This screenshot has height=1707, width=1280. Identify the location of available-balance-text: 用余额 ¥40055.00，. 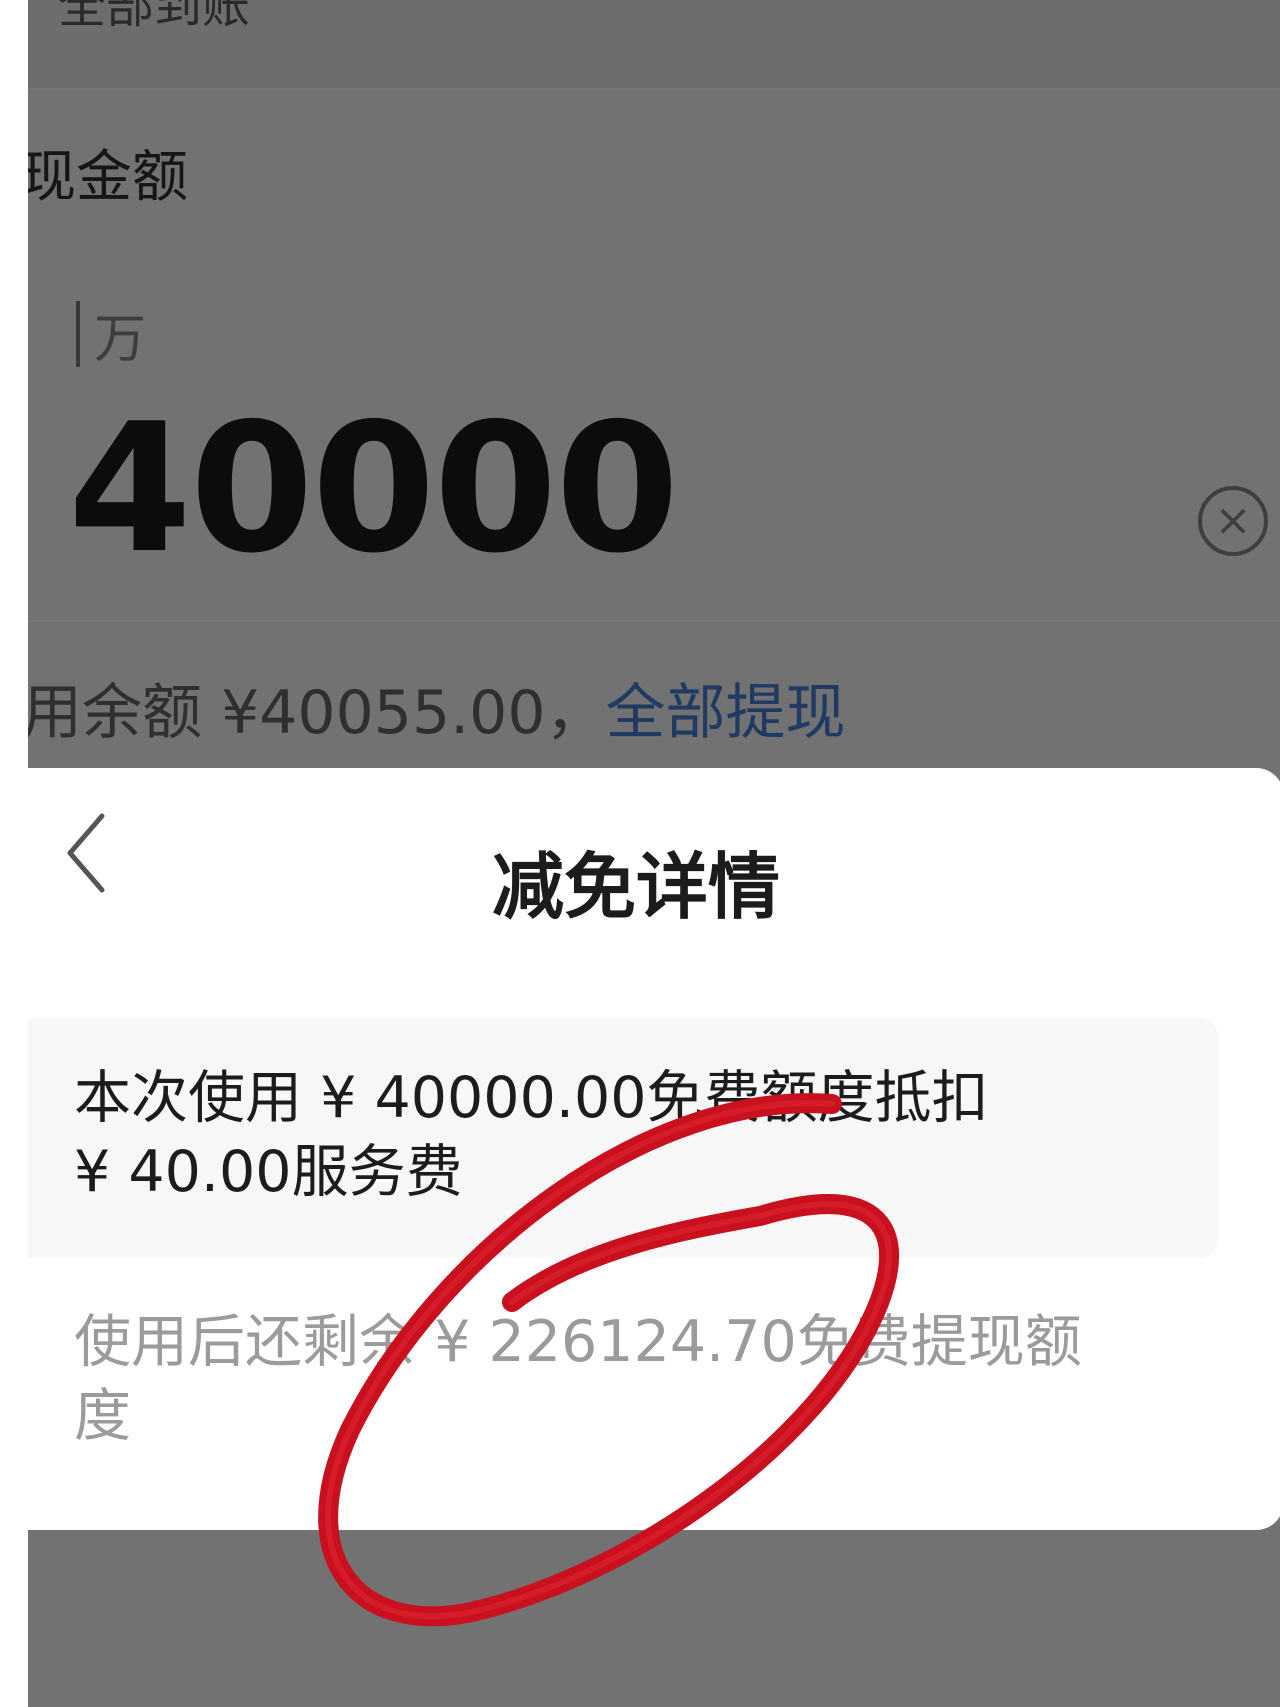
(317, 713).